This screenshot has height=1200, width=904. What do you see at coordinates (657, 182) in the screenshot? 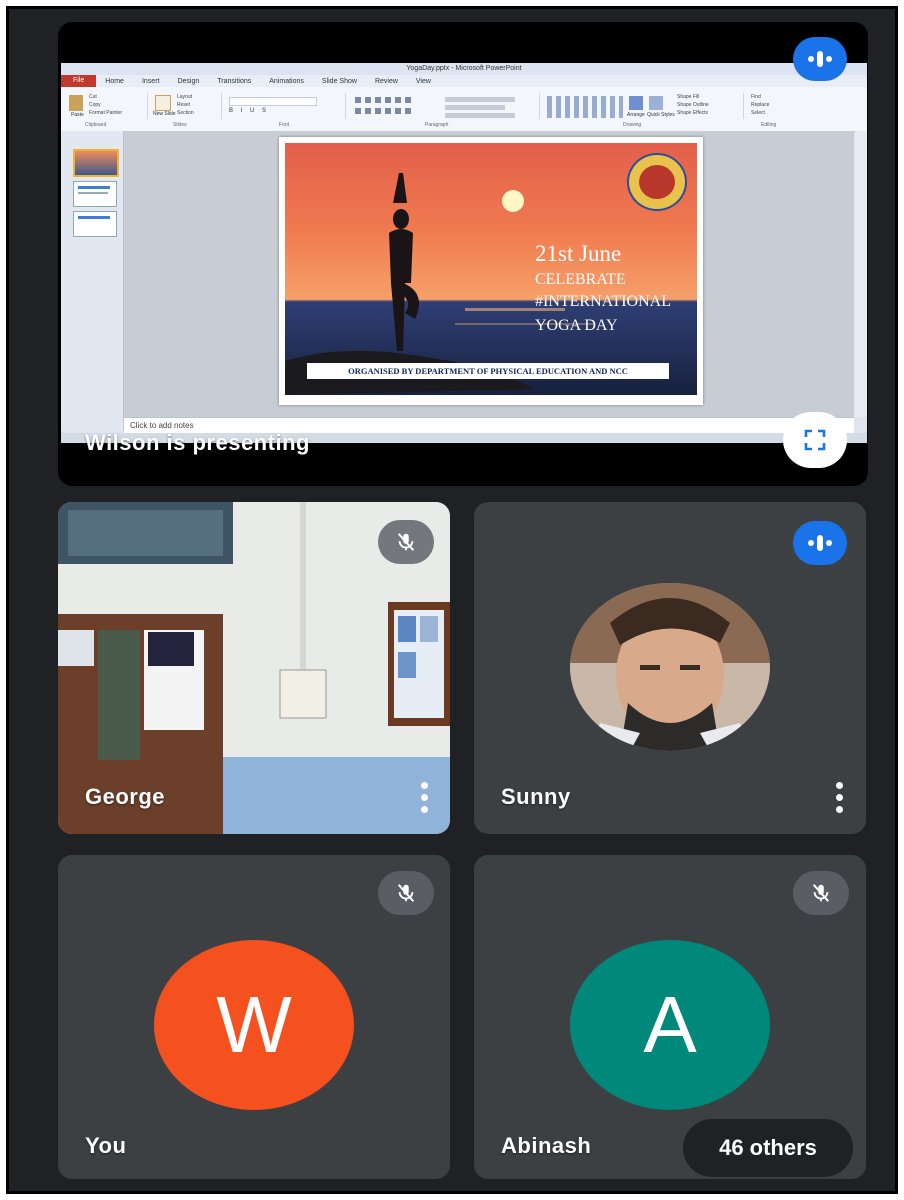
I see `ncc-emblem` at bounding box center [657, 182].